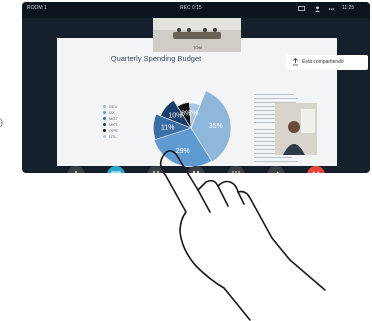 This screenshot has height=321, width=372. Describe the element at coordinates (323, 62) in the screenshot. I see `sharing-label: Está compartiendo` at that location.